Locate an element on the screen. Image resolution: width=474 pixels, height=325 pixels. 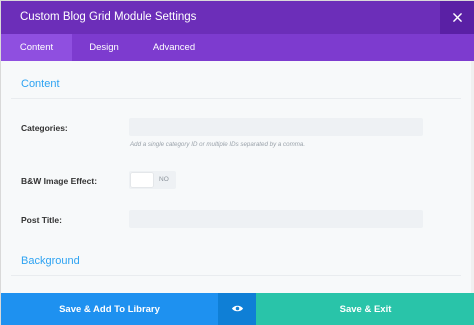
bw-effect-toggle: NO is located at coordinates (152, 180).